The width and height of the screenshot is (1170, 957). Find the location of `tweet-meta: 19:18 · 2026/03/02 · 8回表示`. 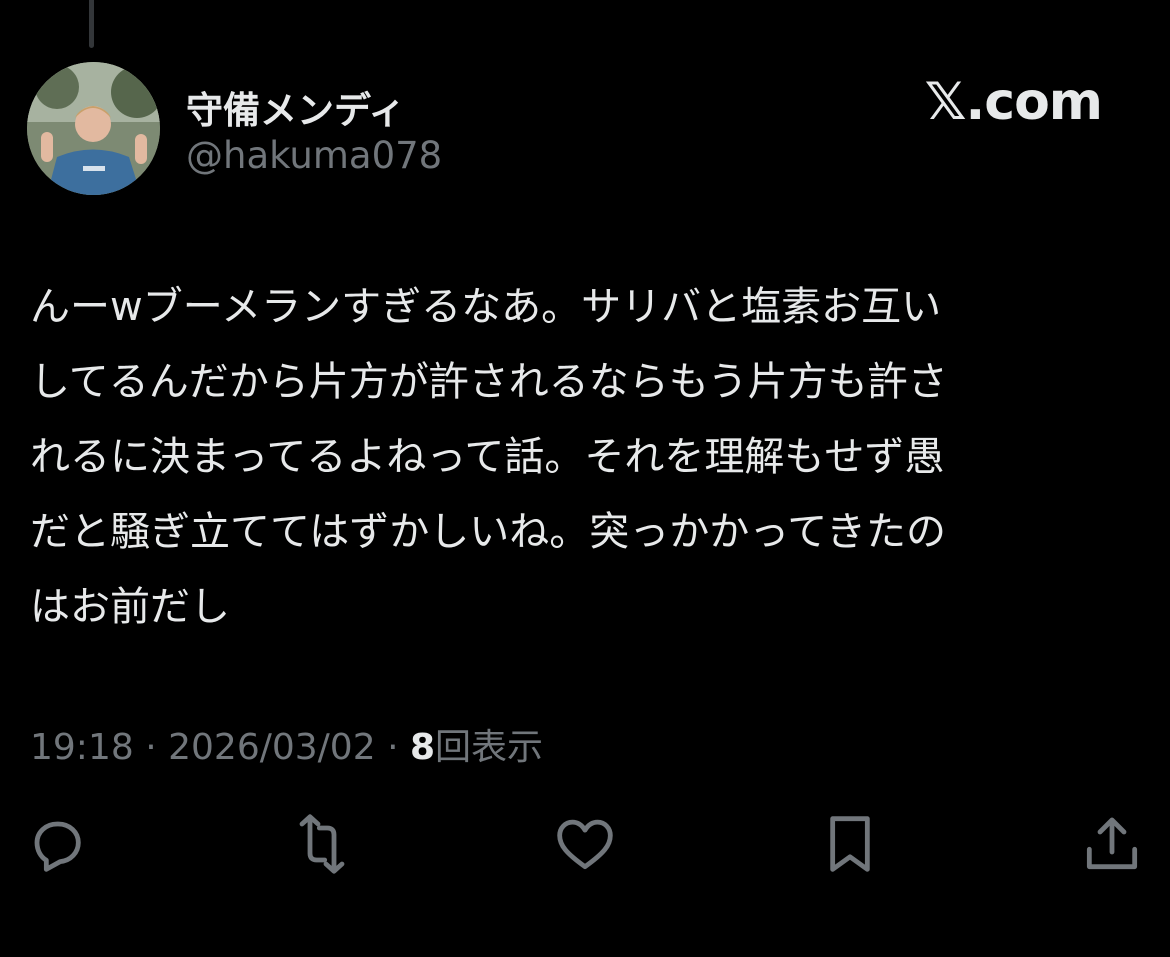

tweet-meta: 19:18 · 2026/03/02 · 8回表示 is located at coordinates (286, 744).